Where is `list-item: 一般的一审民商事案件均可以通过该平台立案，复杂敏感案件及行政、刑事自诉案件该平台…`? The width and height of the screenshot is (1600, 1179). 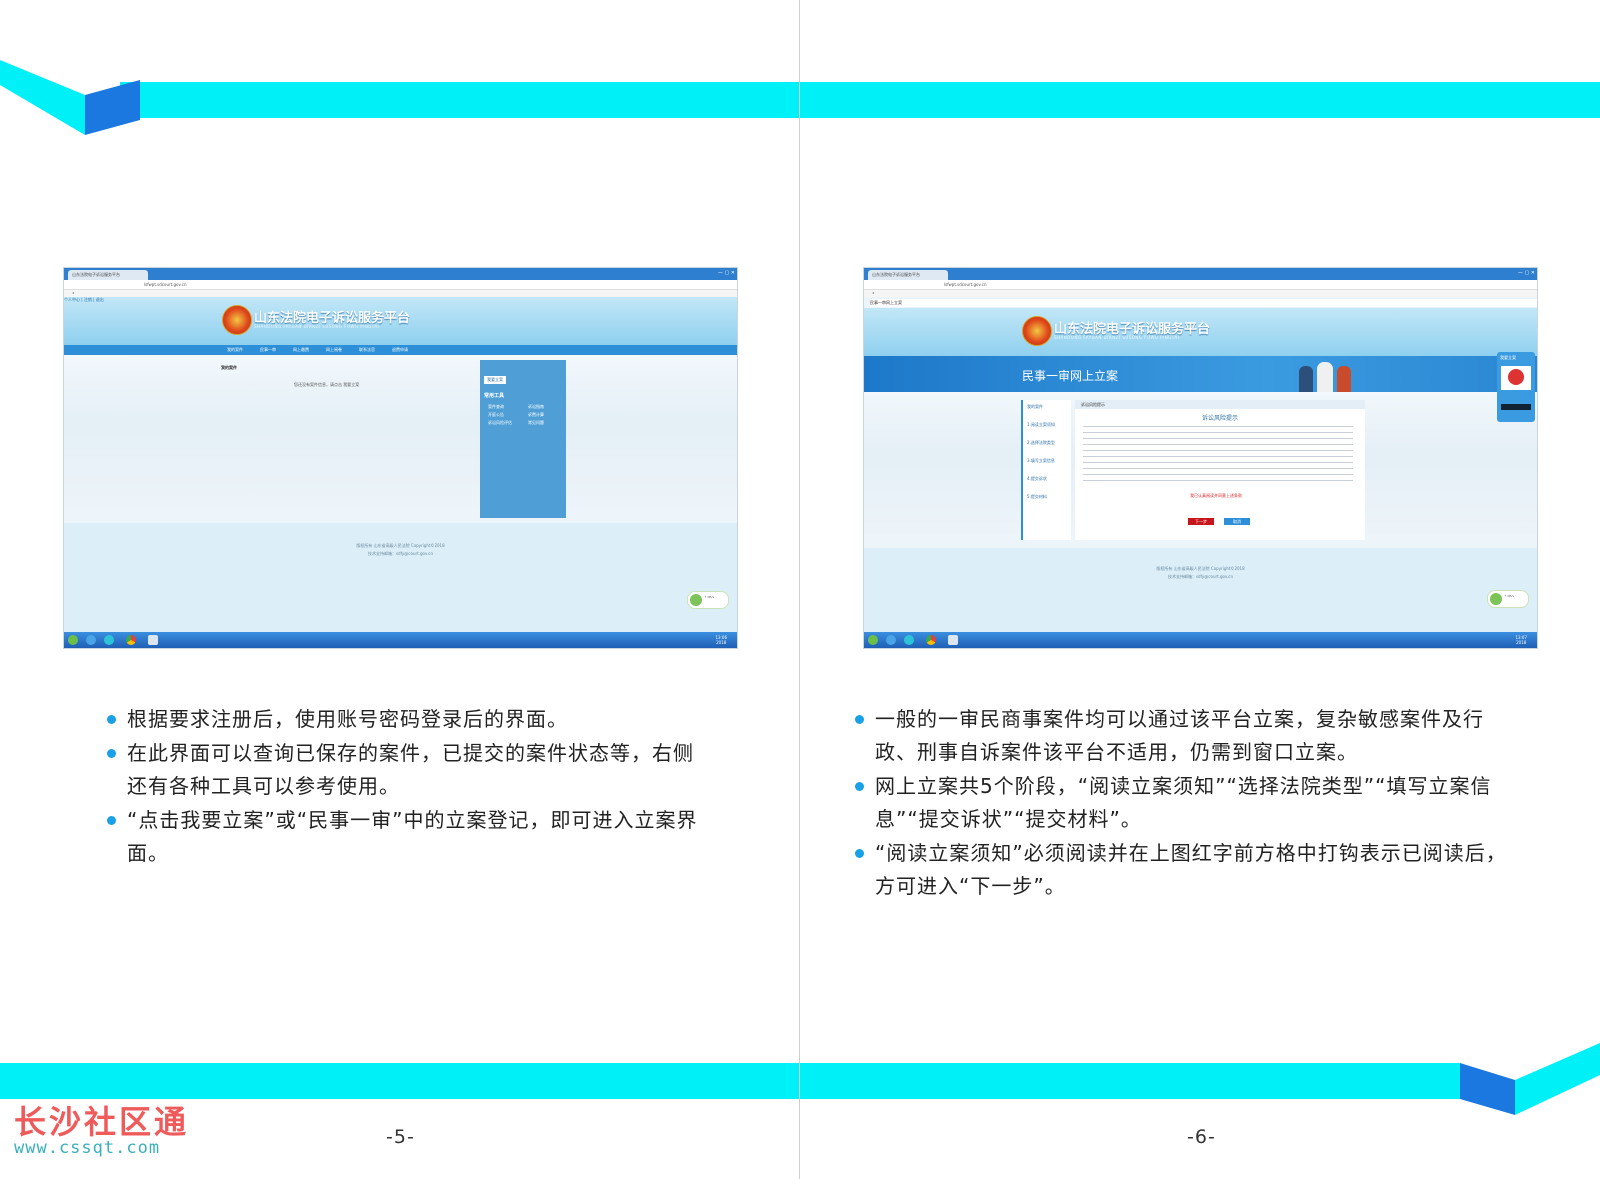
list-item: 一般的一审民商事案件均可以通过该平台立案，复杂敏感案件及行政、刑事自诉案件该平台… is located at coordinates (1185, 736).